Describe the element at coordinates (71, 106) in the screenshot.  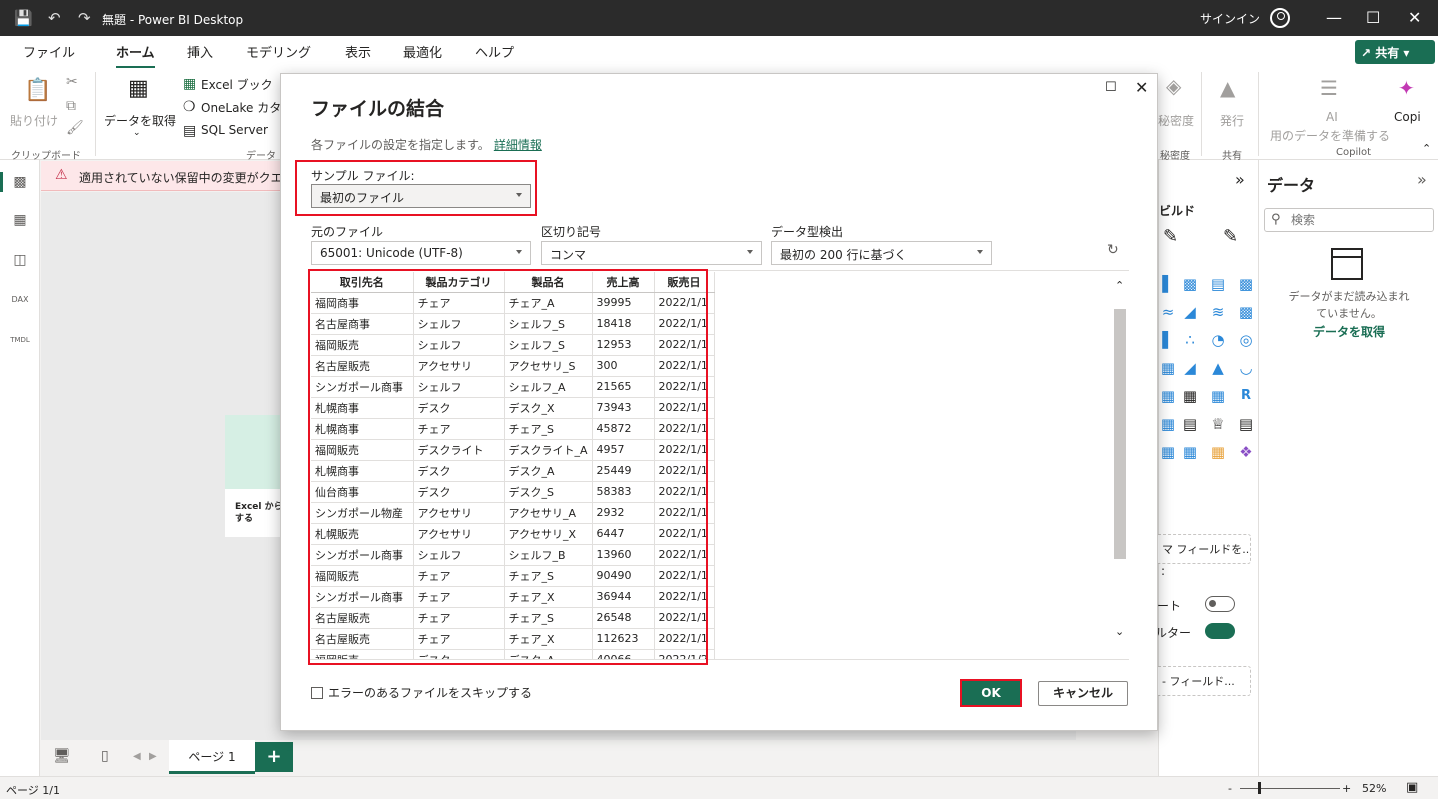
I see `copy-icon: ⧉` at that location.